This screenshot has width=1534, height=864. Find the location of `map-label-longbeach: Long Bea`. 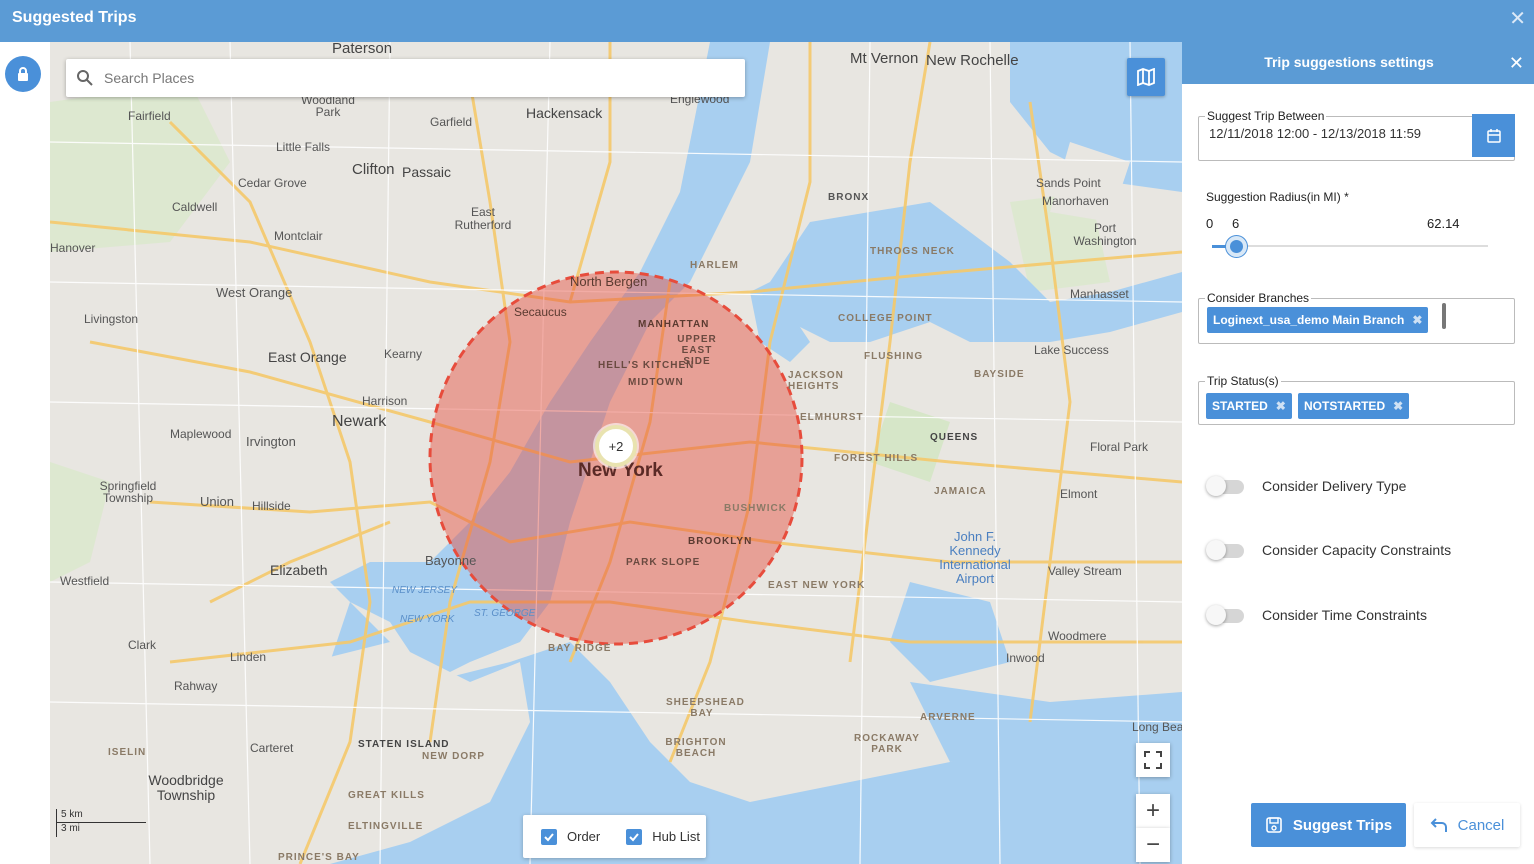

map-label-longbeach: Long Bea is located at coordinates (1157, 727).